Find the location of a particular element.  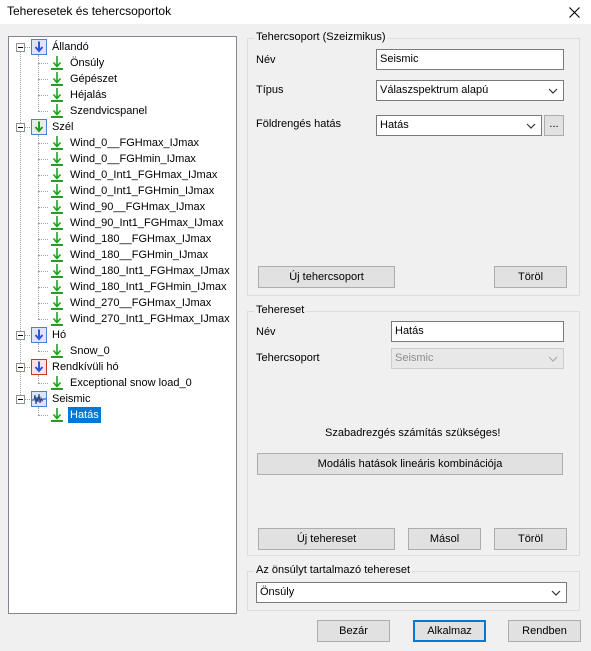

tree-load-case-item: Wind_270__FGHmax_IJmax is located at coordinates (122, 303).